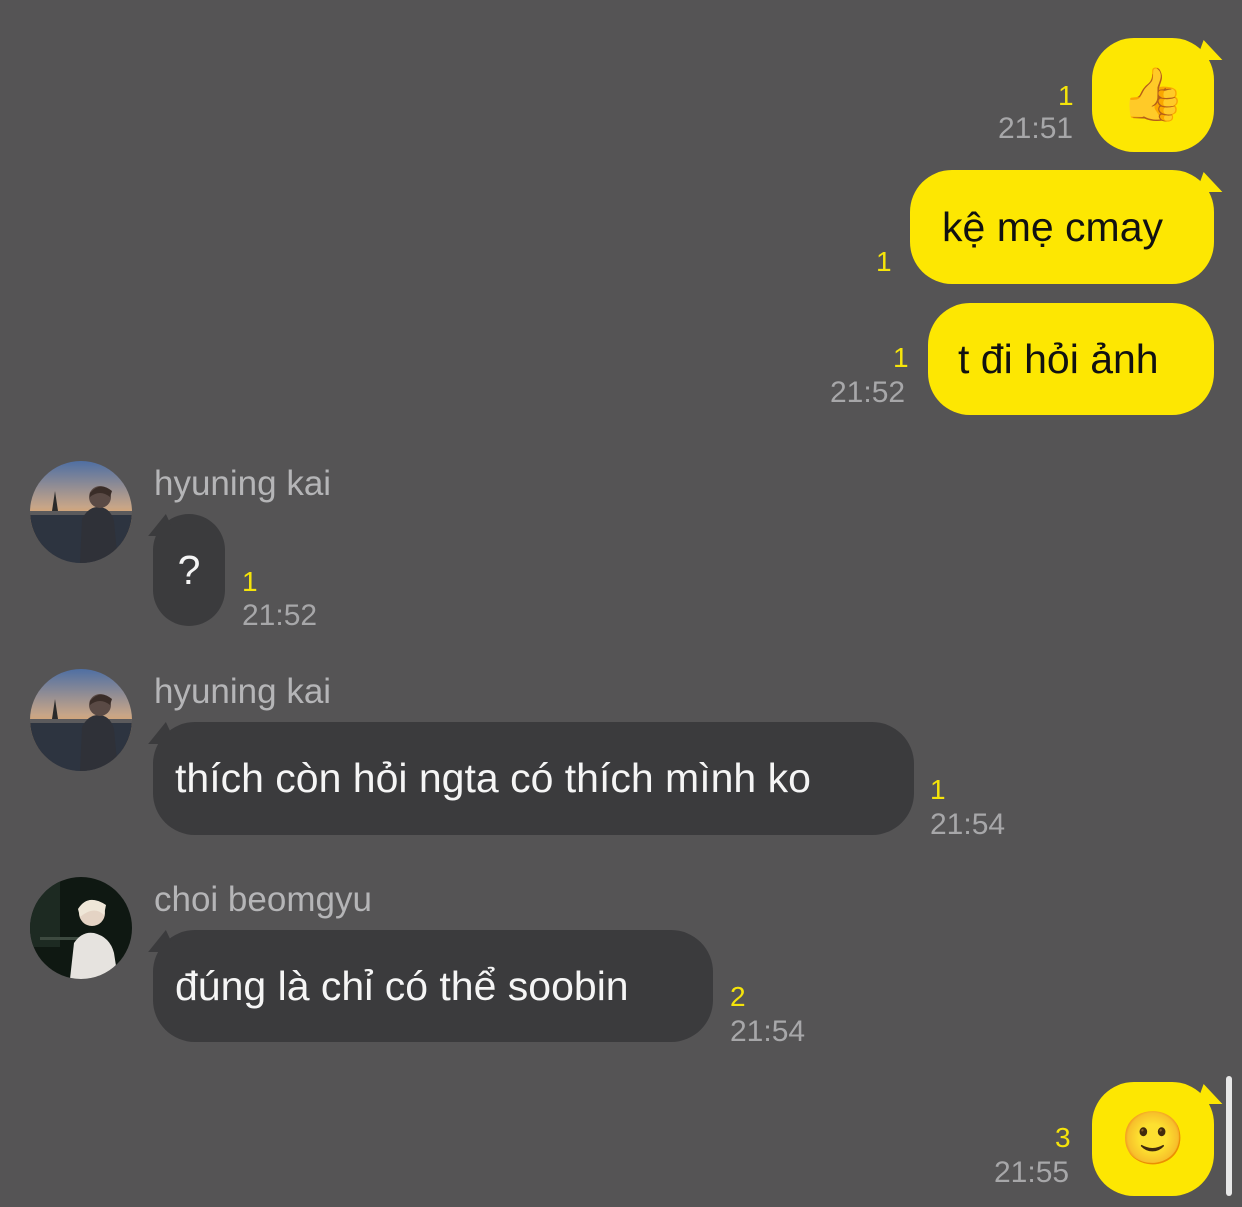 The image size is (1242, 1207). What do you see at coordinates (738, 996) in the screenshot?
I see `unread-count: 2` at bounding box center [738, 996].